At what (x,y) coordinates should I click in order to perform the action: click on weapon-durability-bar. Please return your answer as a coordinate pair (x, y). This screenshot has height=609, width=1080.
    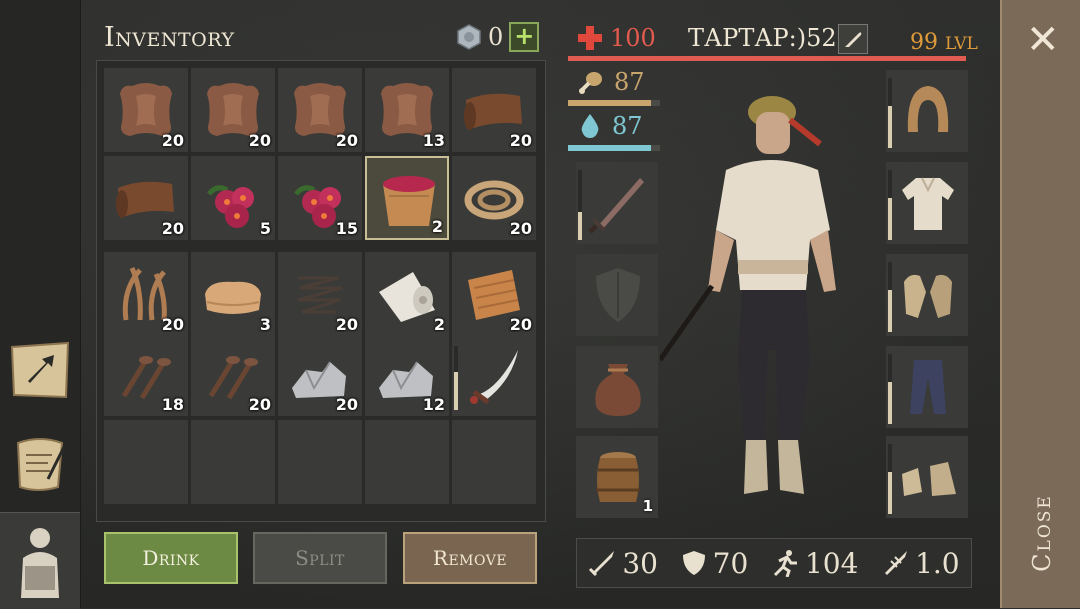
    Looking at the image, I should click on (580, 205).